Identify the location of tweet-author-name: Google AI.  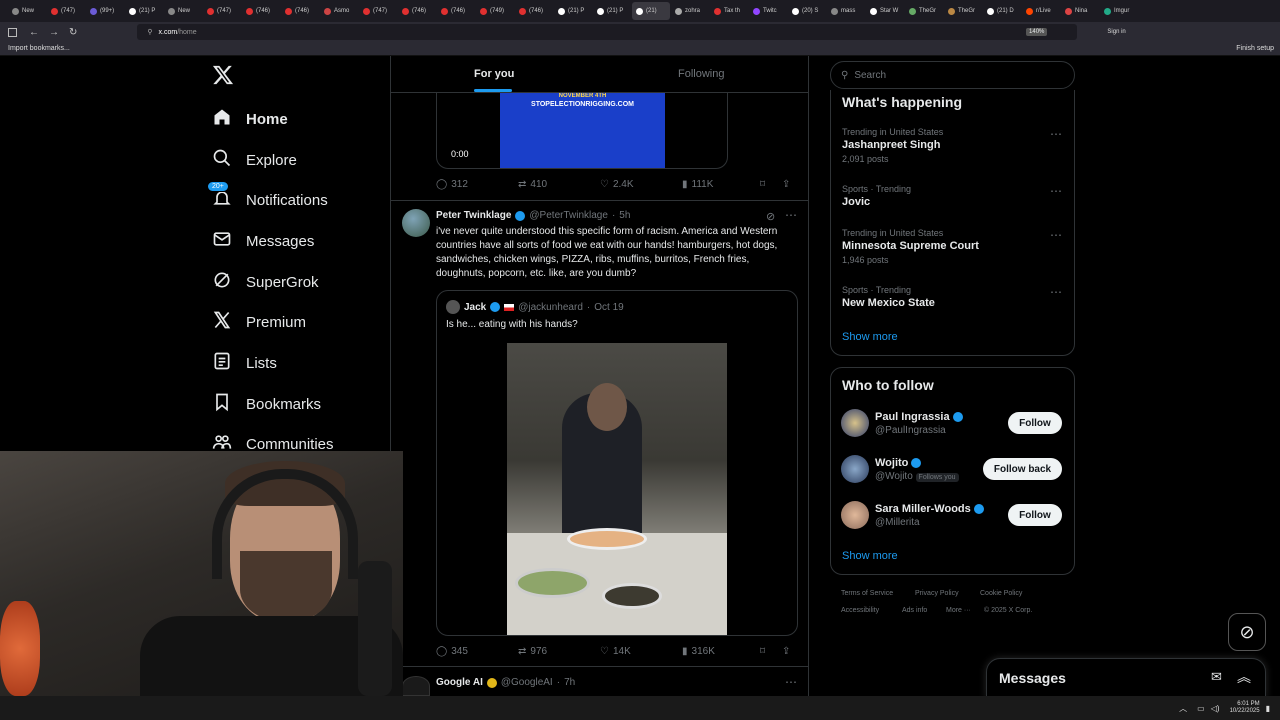
(459, 682).